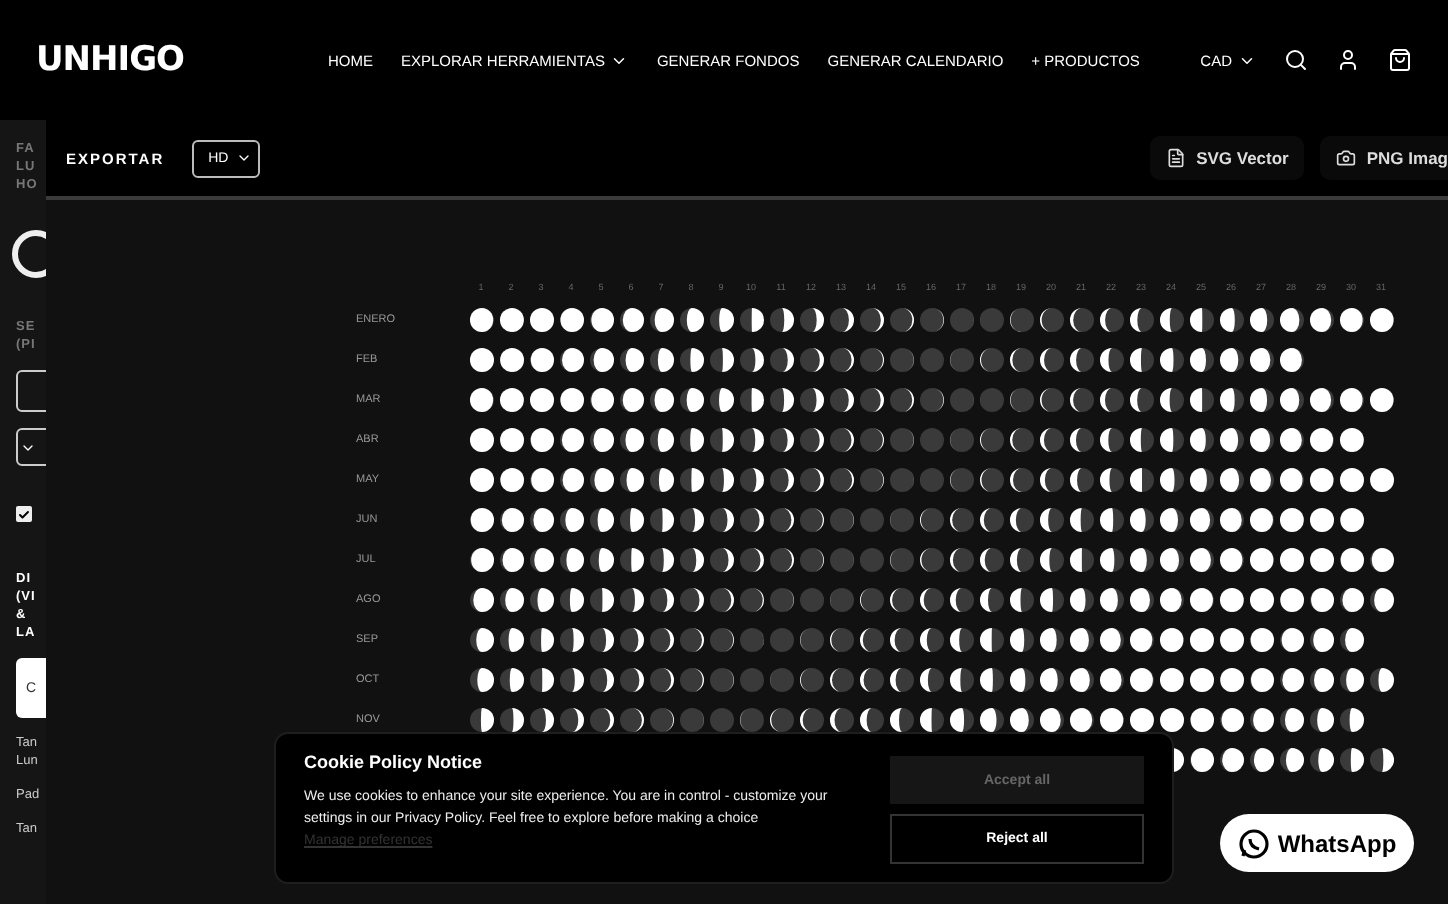 This screenshot has height=904, width=1448. Describe the element at coordinates (1384, 158) in the screenshot. I see `export-button: PNG Imag` at that location.